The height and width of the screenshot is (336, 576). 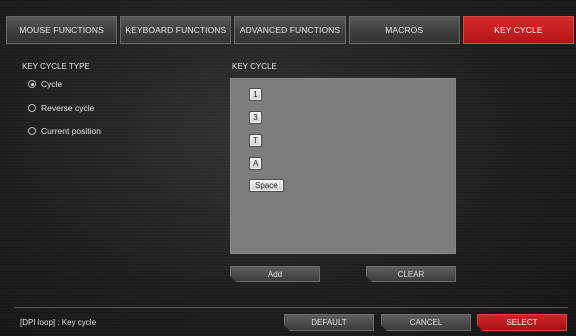 What do you see at coordinates (255, 94) in the screenshot?
I see `key-cap-1: 1` at bounding box center [255, 94].